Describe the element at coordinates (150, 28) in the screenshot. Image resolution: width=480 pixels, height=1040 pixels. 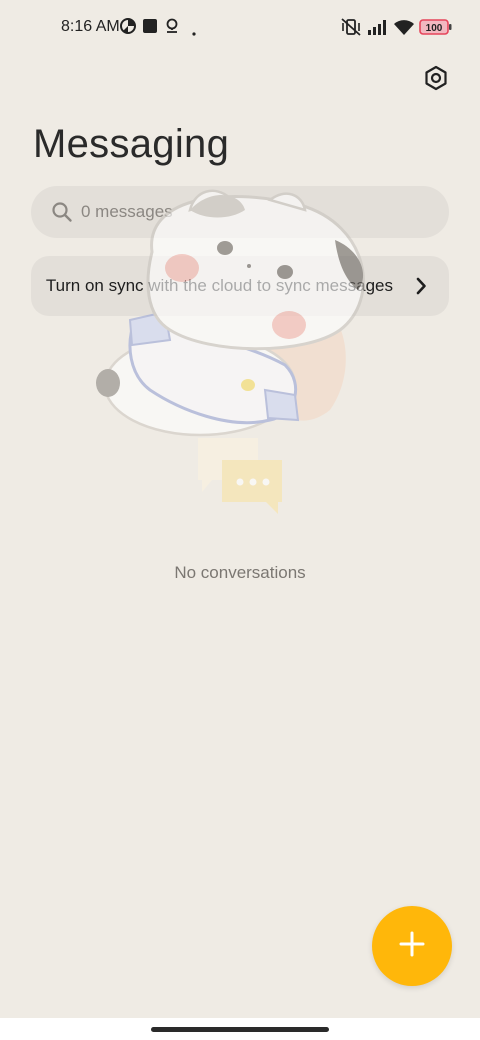
I see `square-notification-icon` at that location.